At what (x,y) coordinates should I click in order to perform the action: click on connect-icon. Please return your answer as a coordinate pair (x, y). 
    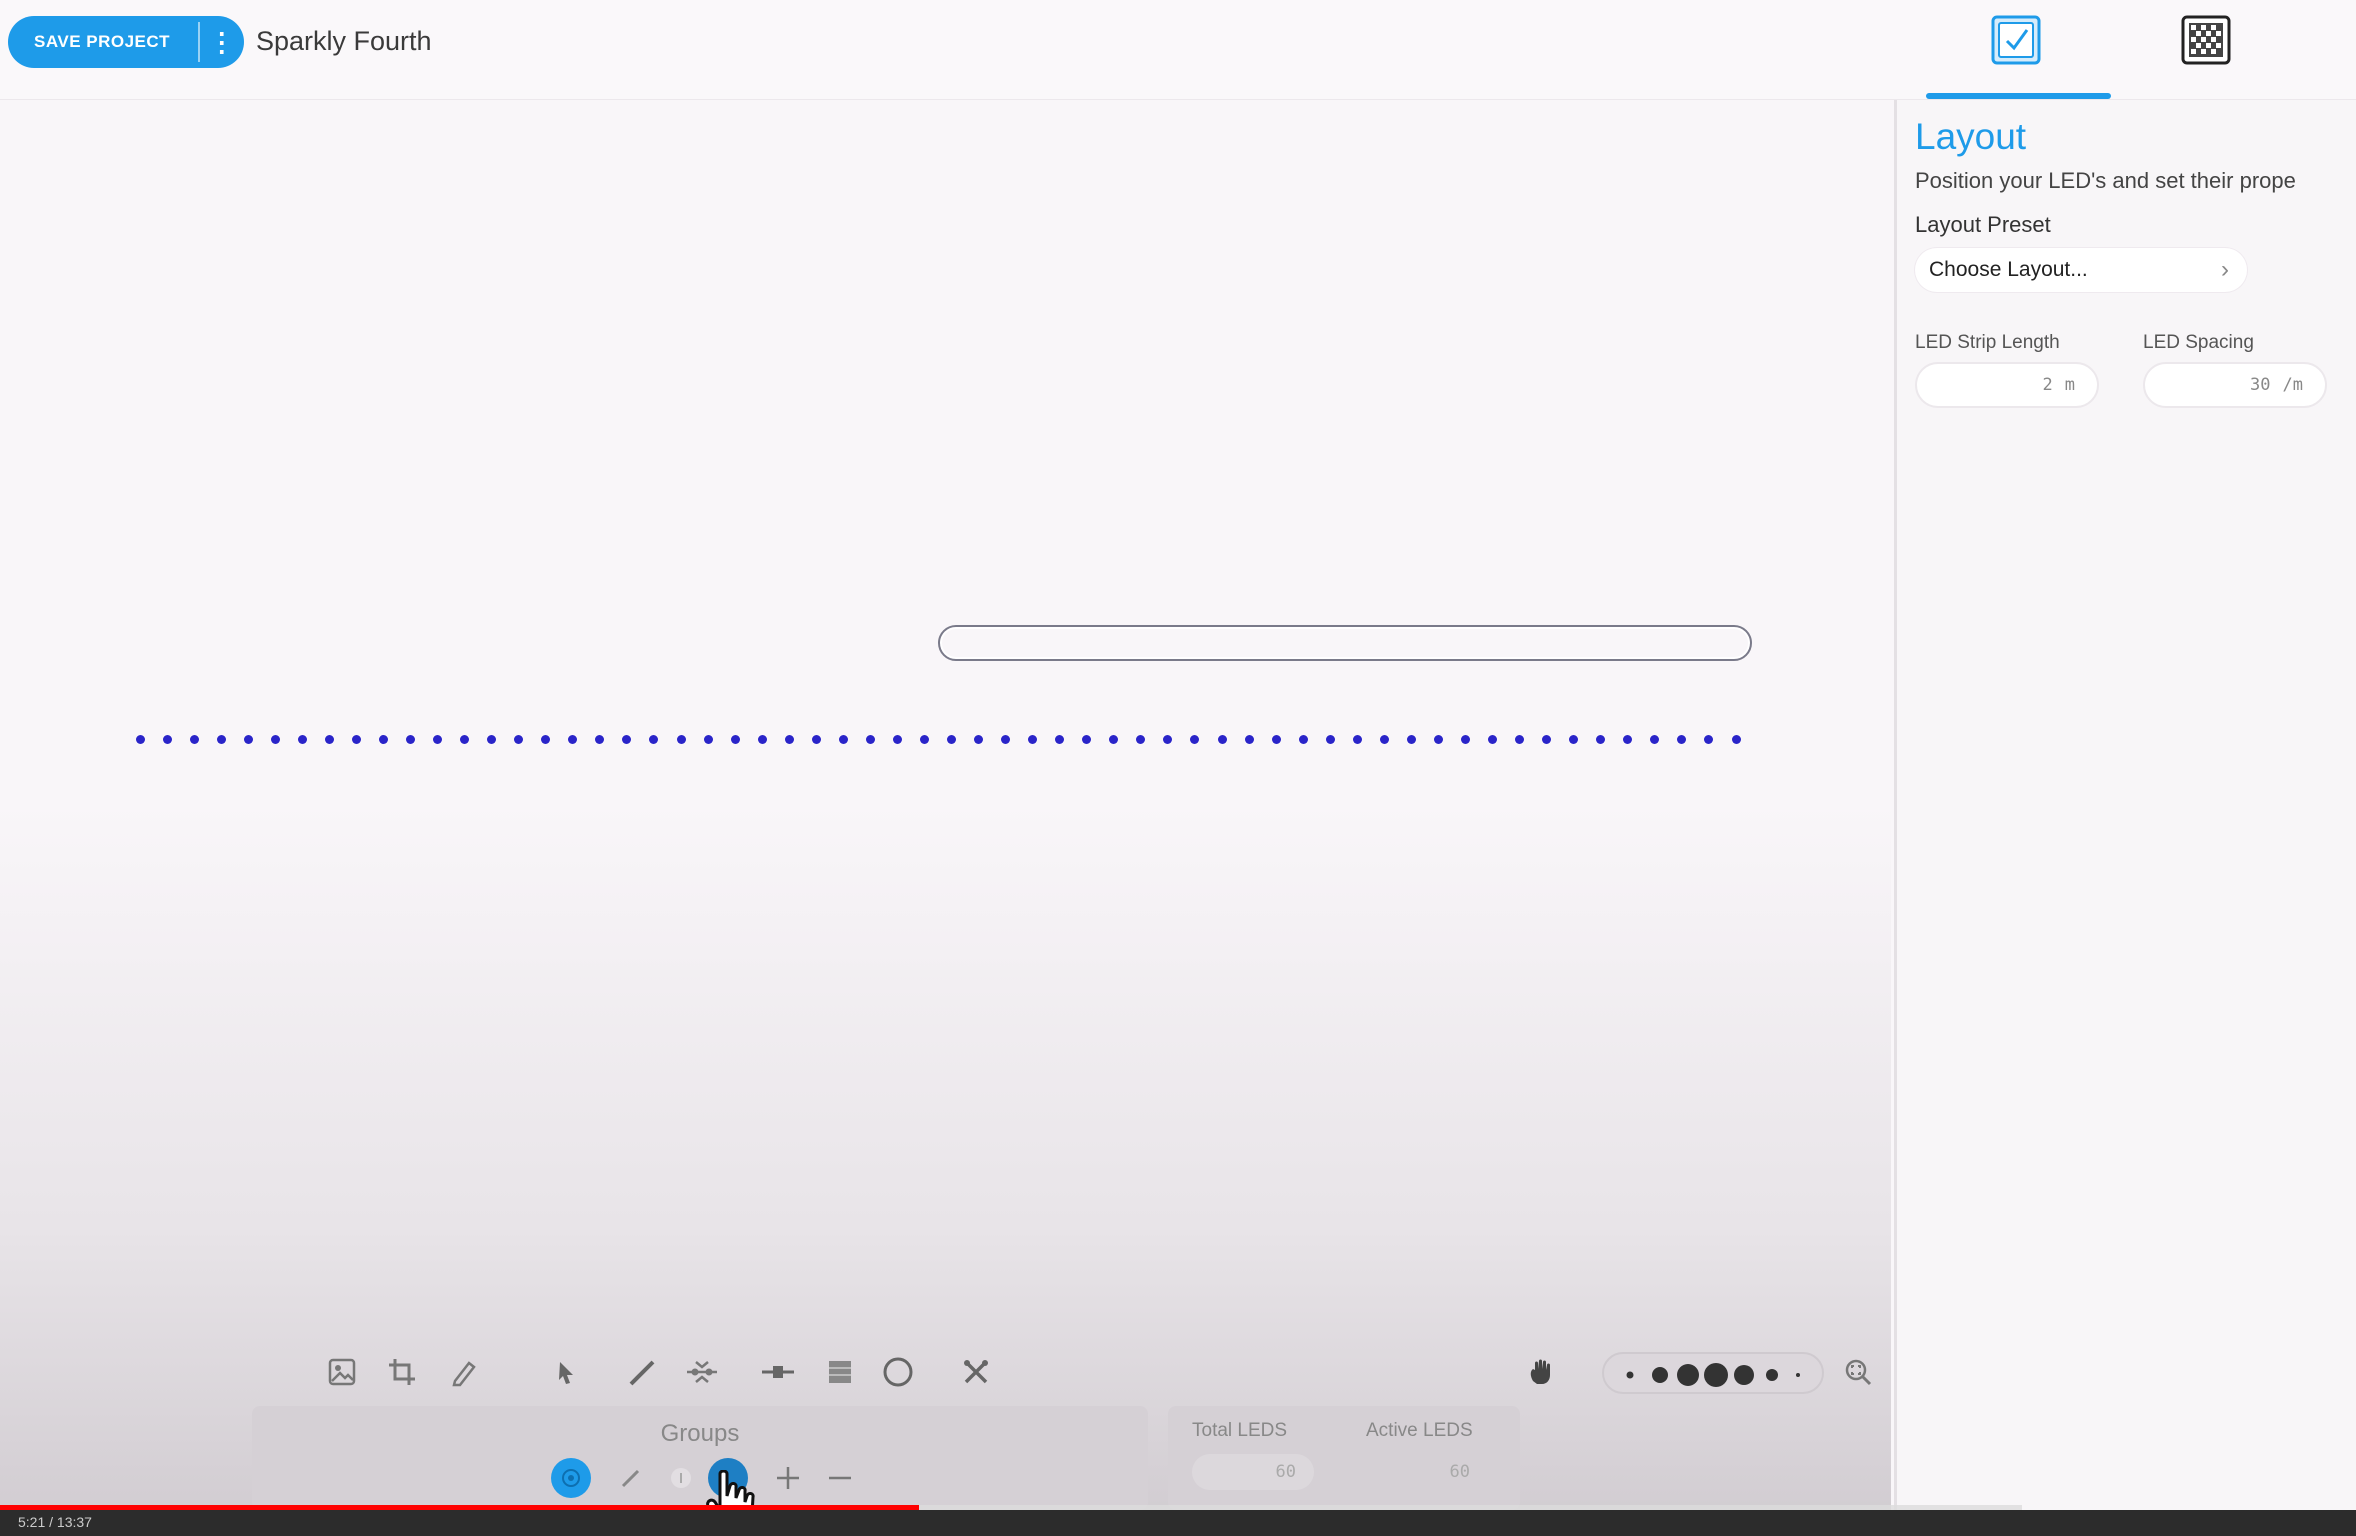
    Looking at the image, I should click on (778, 1372).